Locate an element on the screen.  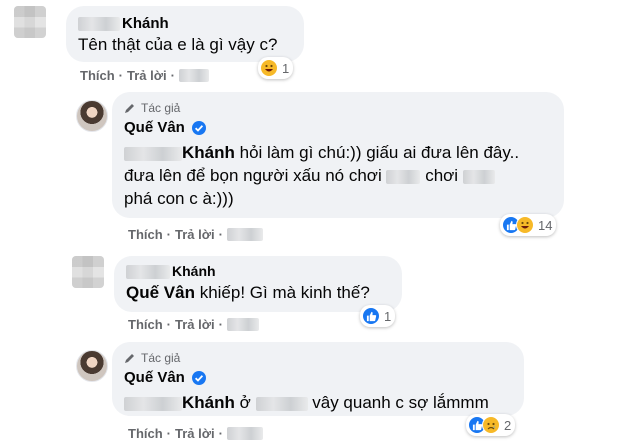
sad-icon is located at coordinates (491, 425).